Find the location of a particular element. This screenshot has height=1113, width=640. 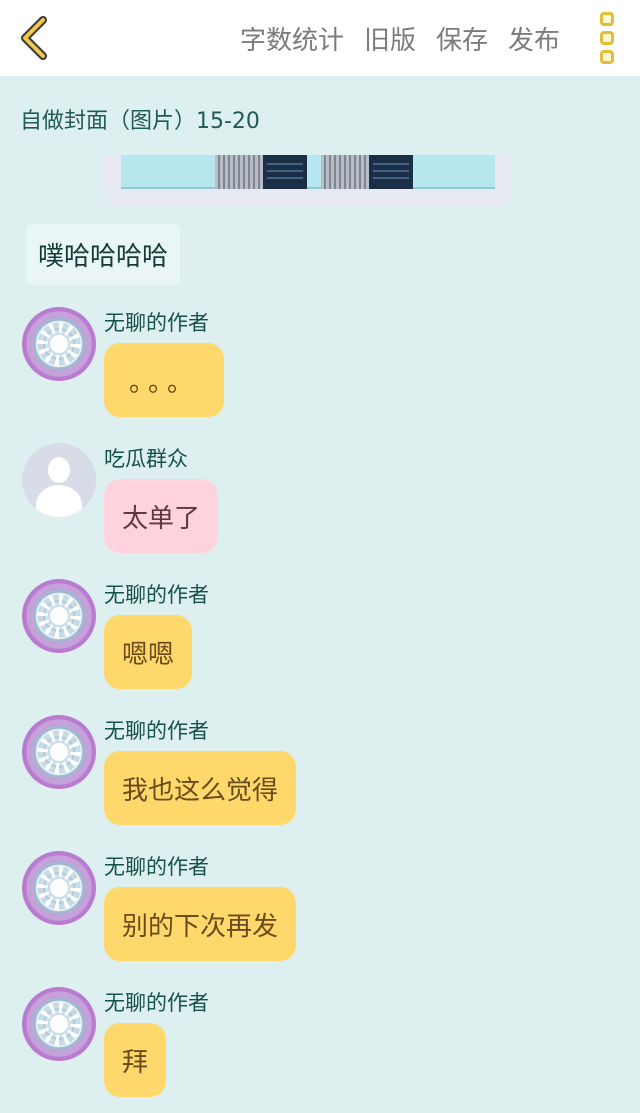

cover-image is located at coordinates (308, 172).